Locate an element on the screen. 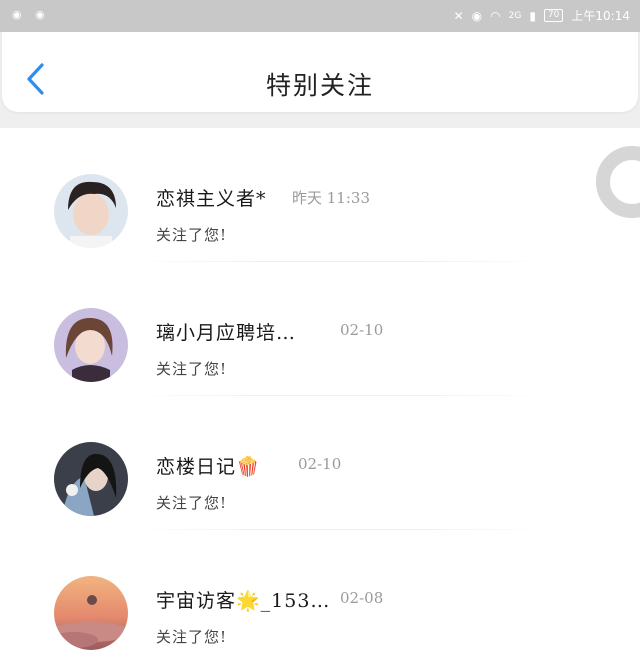 Image resolution: width=640 pixels, height=668 pixels. battery-level: 70 is located at coordinates (553, 15).